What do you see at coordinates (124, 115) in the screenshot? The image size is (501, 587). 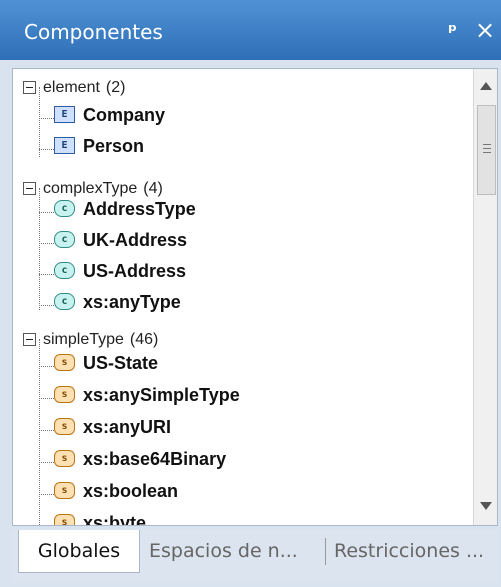 I see `tree-item-label: Company` at bounding box center [124, 115].